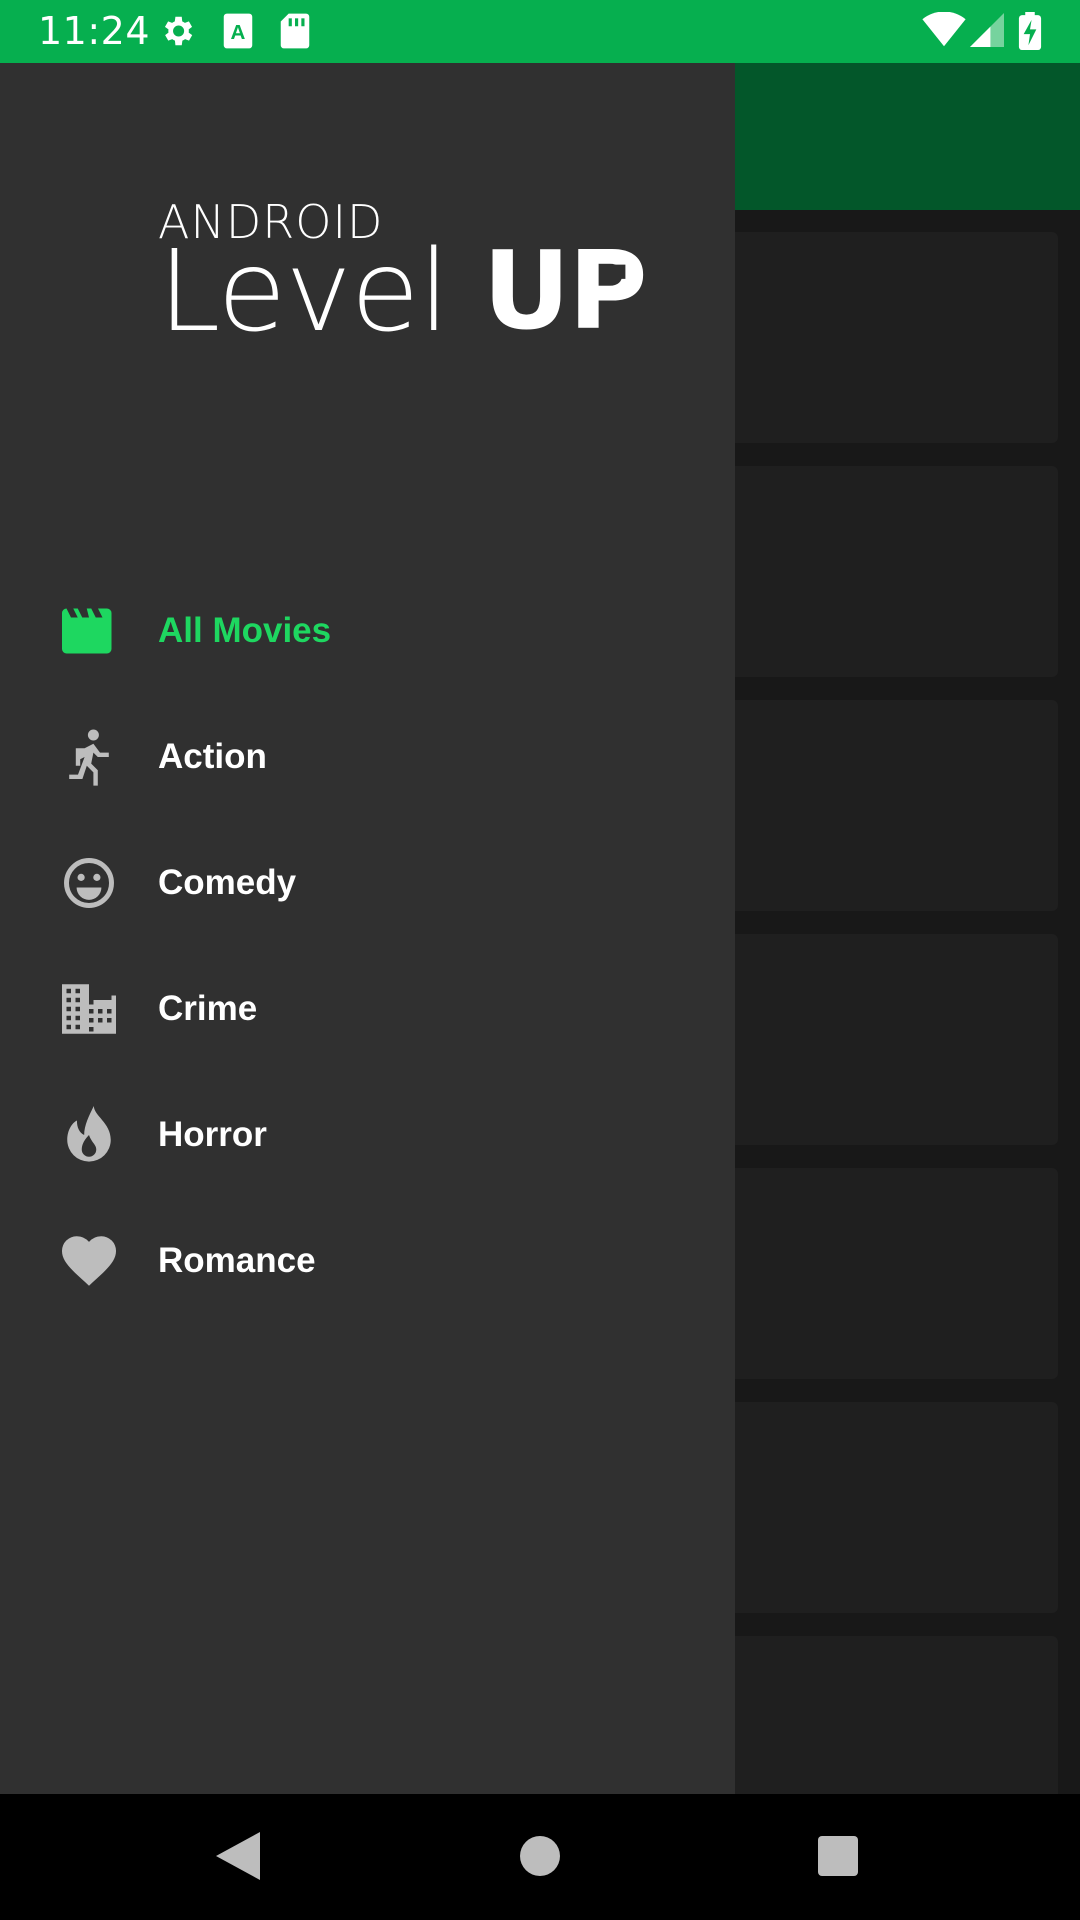 This screenshot has height=1920, width=1080. What do you see at coordinates (89, 631) in the screenshot?
I see `movie-clapper-icon` at bounding box center [89, 631].